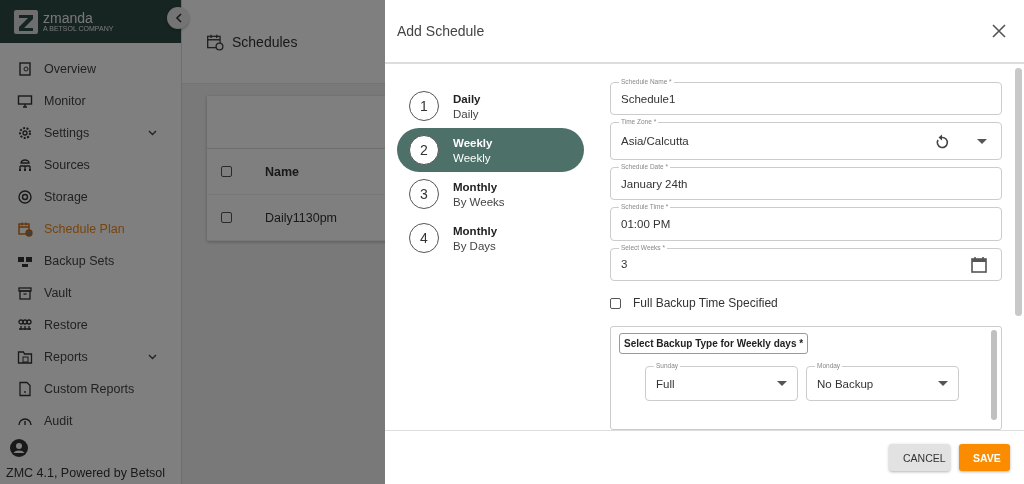  Describe the element at coordinates (424, 194) in the screenshot. I see `step-number: 3` at that location.